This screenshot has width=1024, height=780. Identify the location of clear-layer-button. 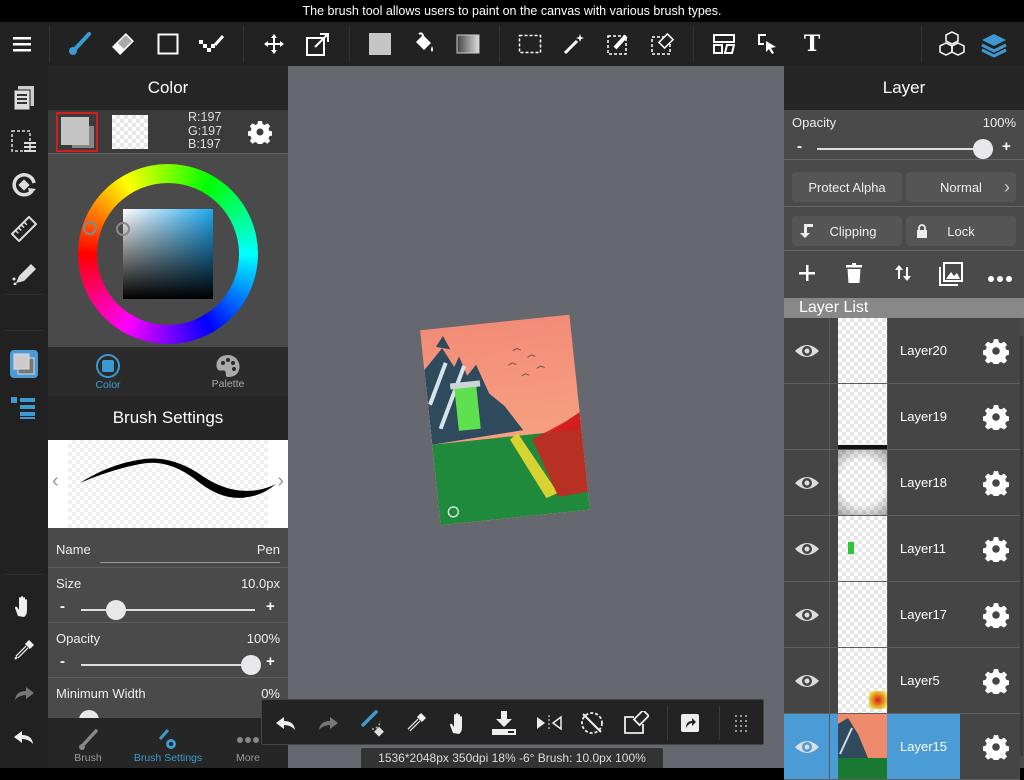
(636, 723).